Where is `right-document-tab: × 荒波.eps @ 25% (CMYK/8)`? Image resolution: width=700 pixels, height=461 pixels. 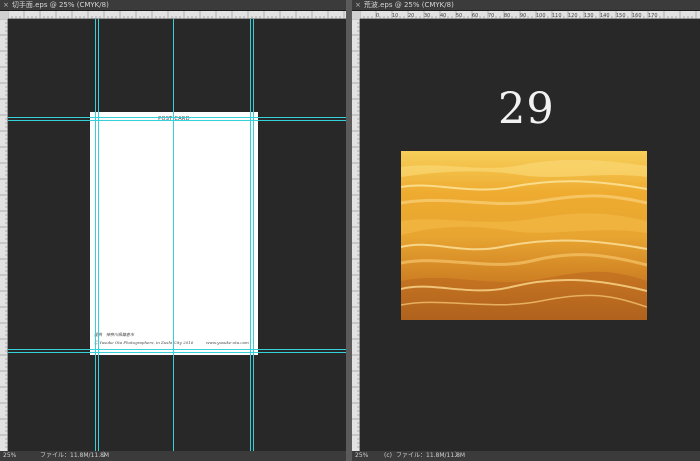
right-document-tab: × 荒波.eps @ 25% (CMYK/8) is located at coordinates (526, 5).